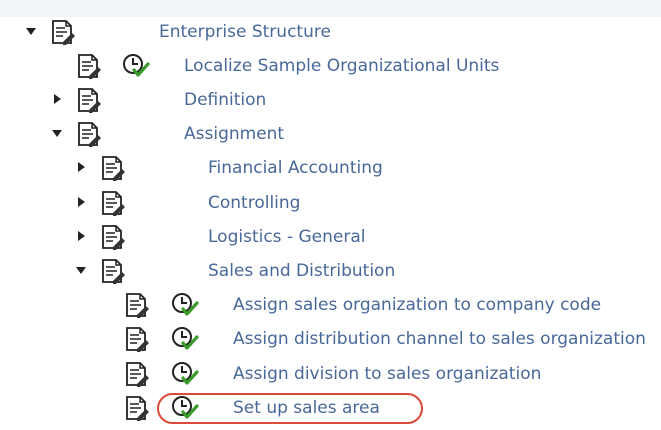  I want to click on tree-node-label: Logistics - General, so click(287, 237).